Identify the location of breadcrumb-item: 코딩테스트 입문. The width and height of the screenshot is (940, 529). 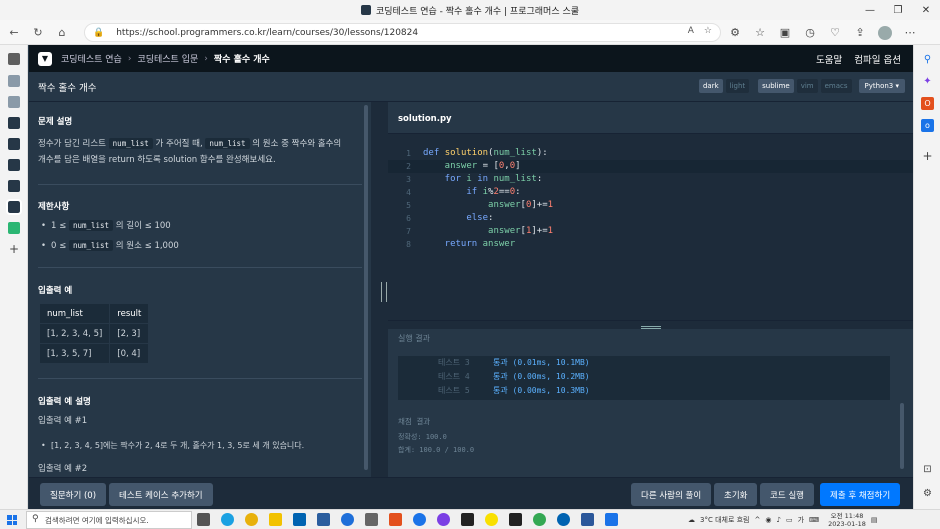
(167, 58).